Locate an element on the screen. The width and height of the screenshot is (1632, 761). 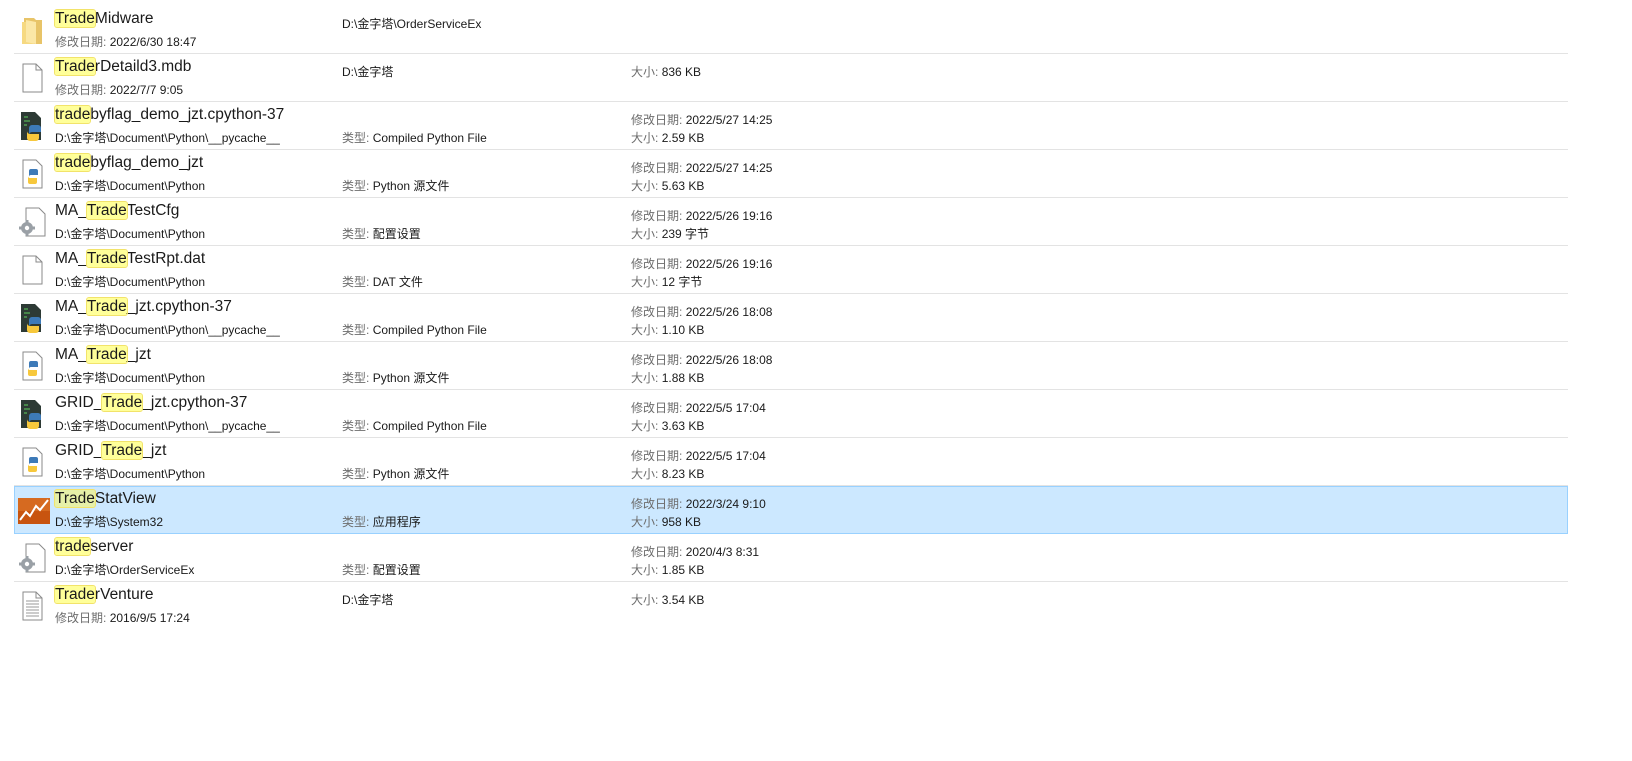
file-name: TradeMidware is located at coordinates (104, 18).